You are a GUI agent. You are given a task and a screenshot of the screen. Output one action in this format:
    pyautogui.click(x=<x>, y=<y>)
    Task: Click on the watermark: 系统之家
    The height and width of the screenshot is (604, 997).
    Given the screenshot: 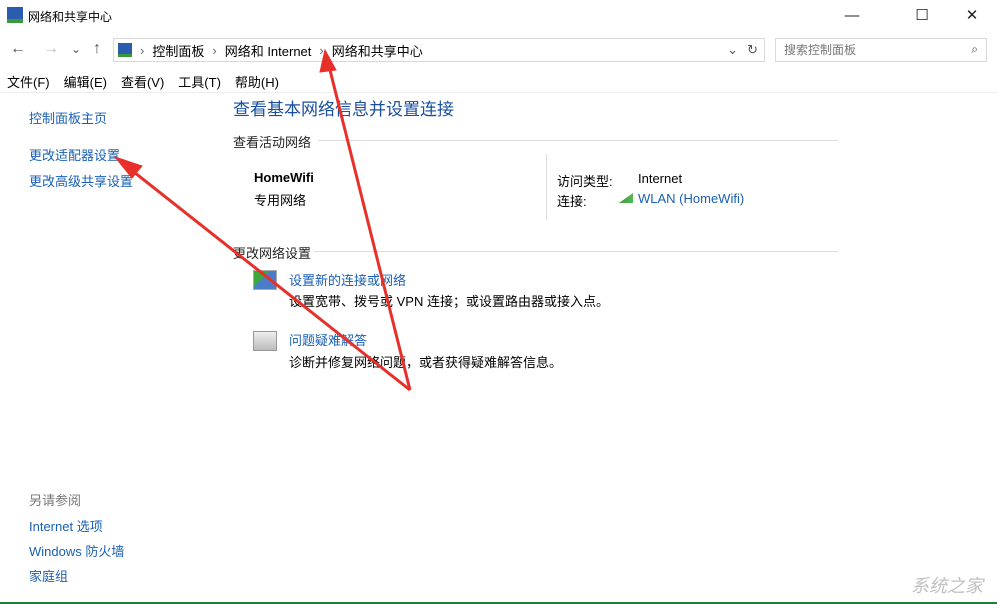 What is the action you would take?
    pyautogui.click(x=947, y=586)
    